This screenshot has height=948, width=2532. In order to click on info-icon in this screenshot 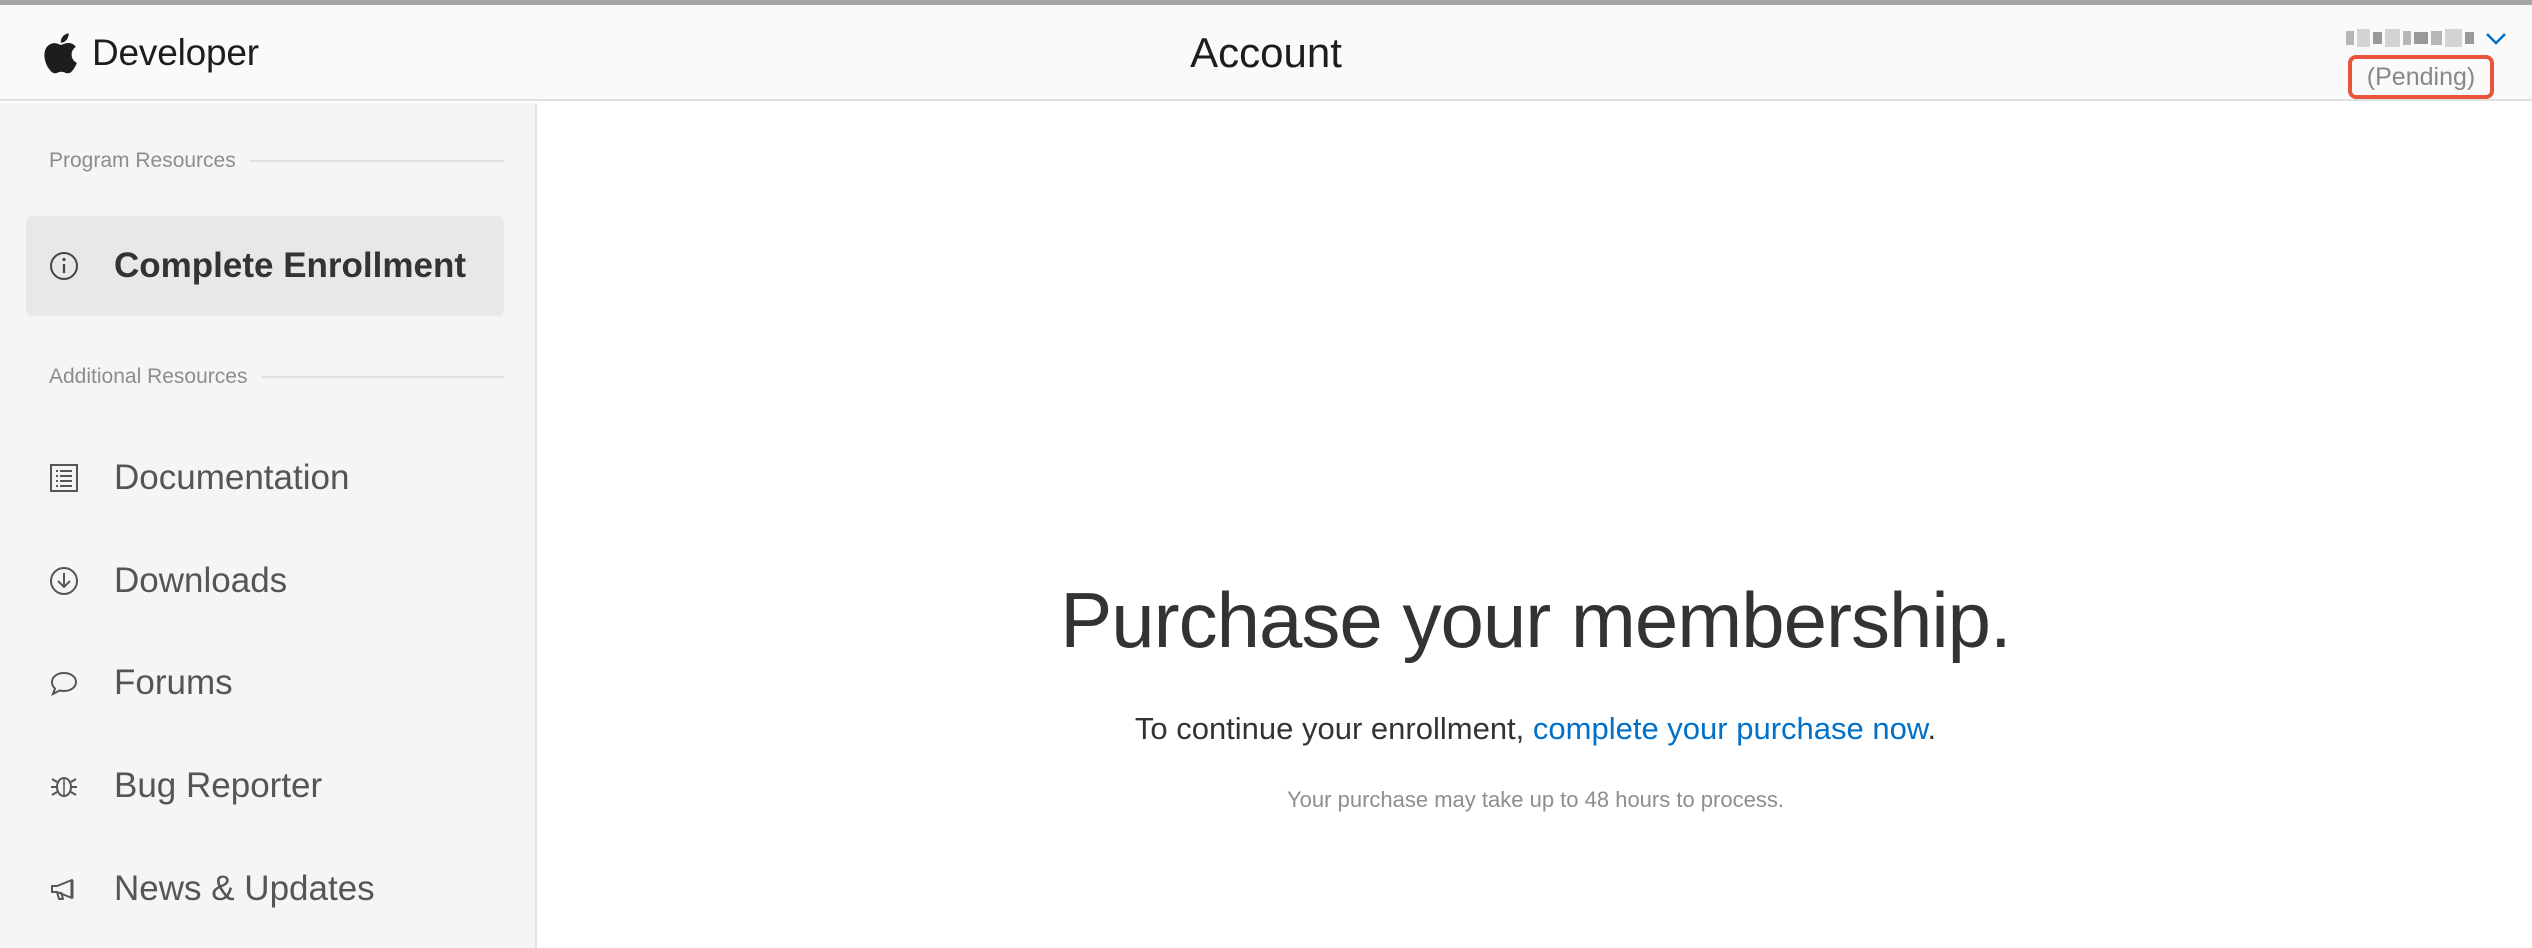, I will do `click(64, 266)`.